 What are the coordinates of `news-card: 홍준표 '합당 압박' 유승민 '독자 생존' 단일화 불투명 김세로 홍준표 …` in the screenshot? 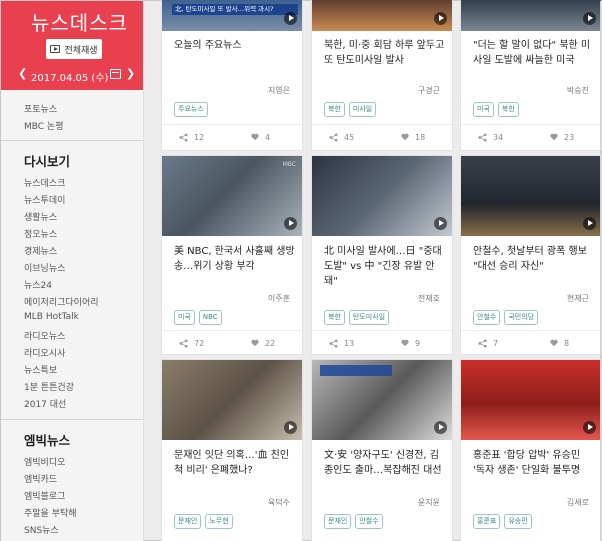 It's located at (531, 450).